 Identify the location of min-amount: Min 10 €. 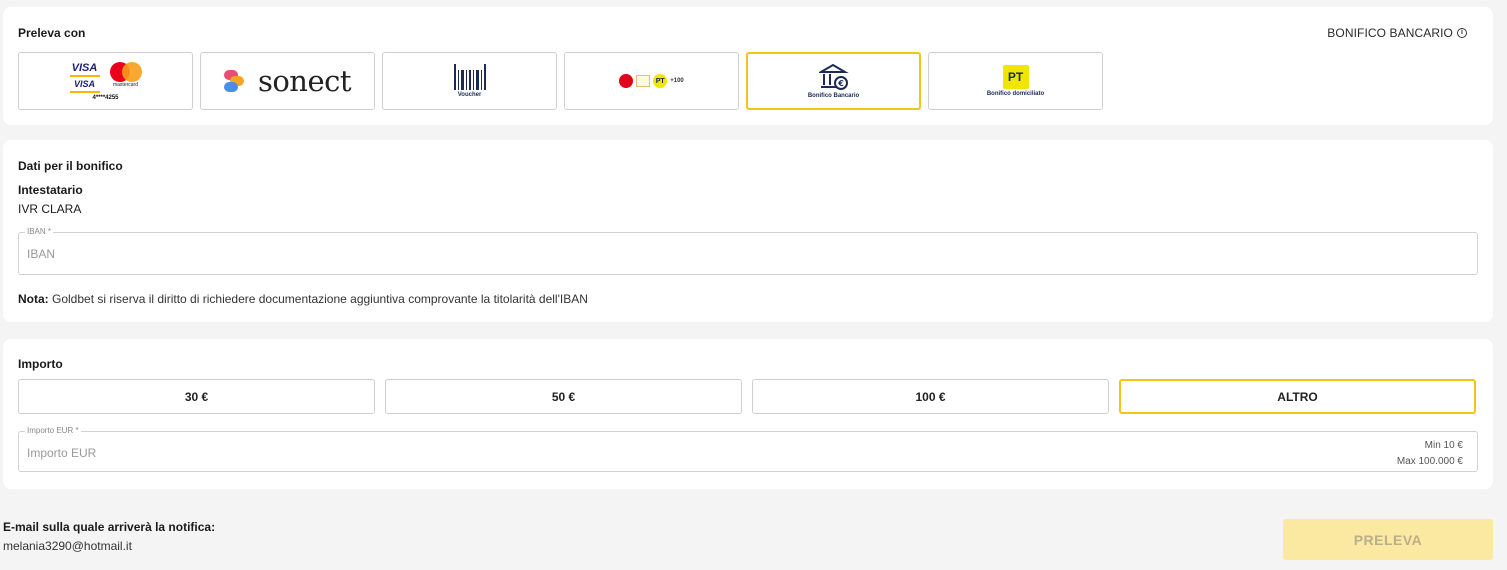
(1443, 445).